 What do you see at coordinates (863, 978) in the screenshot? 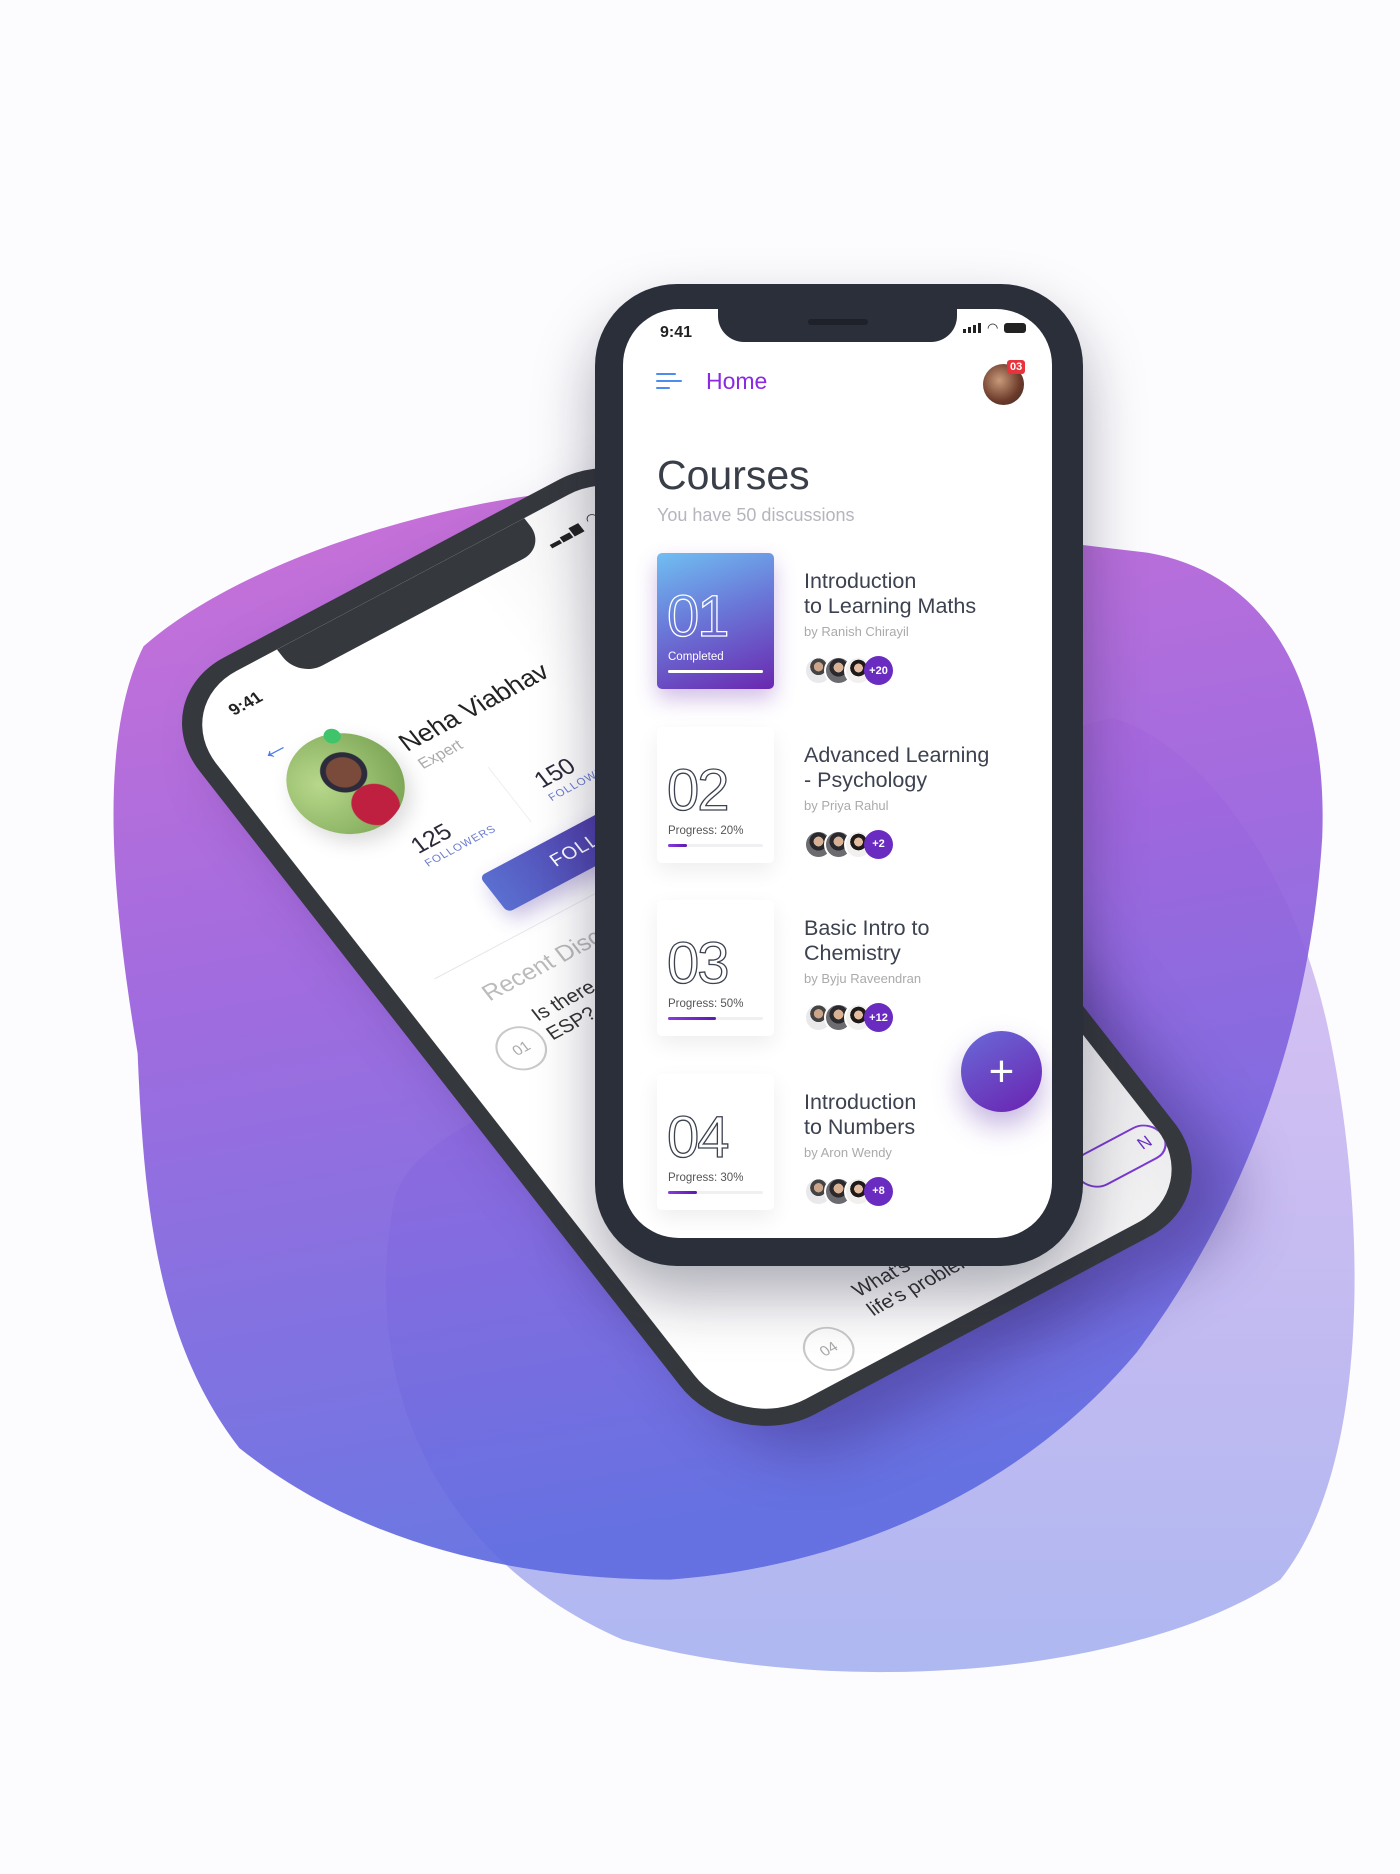
I see `course-author: by Byju Raveendran` at bounding box center [863, 978].